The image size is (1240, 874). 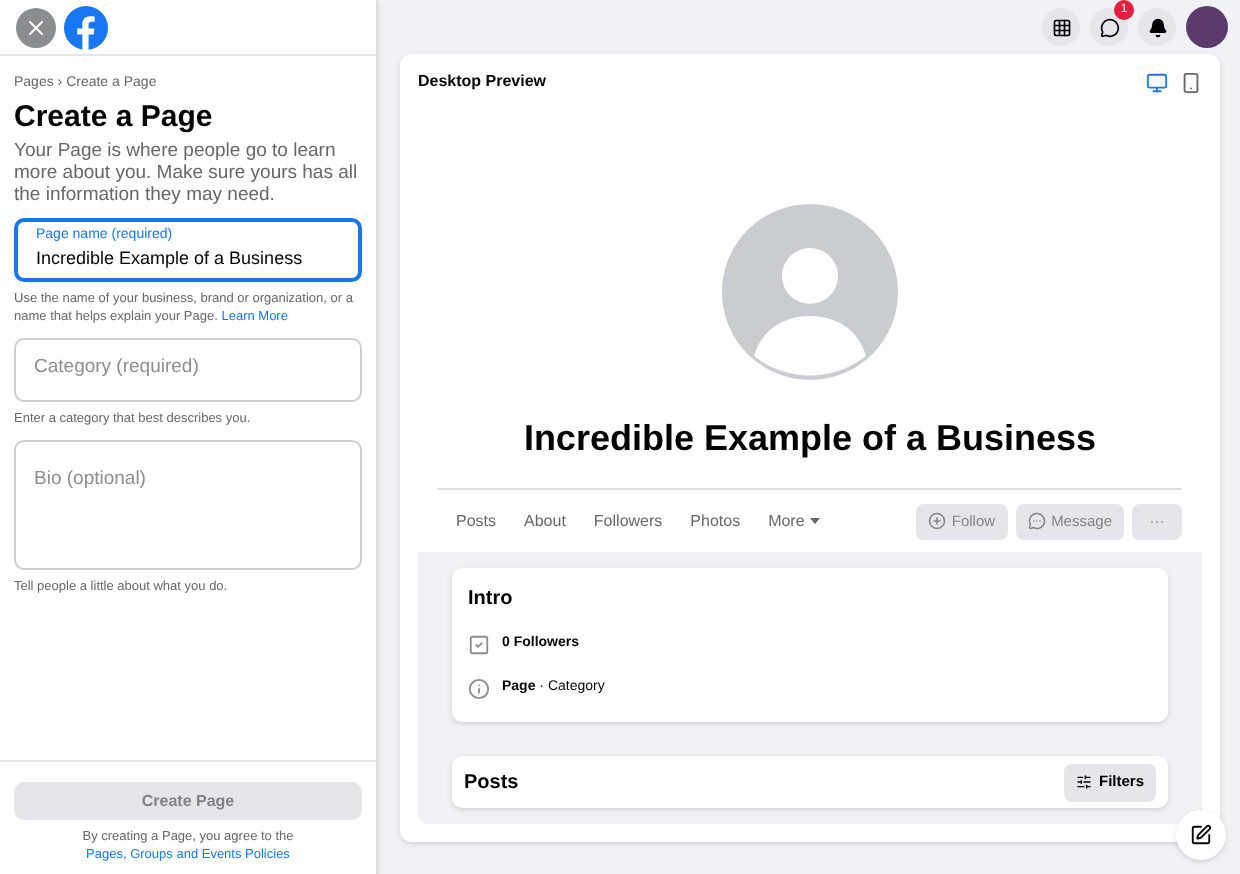 I want to click on plus-icon, so click(x=936, y=521).